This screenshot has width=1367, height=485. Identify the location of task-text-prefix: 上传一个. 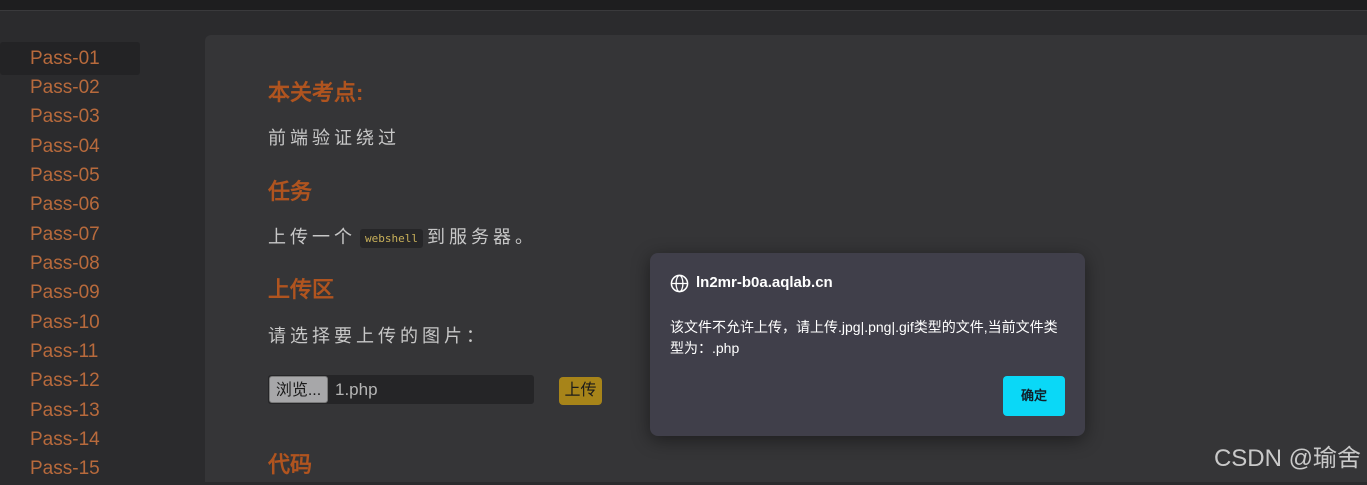
(312, 237).